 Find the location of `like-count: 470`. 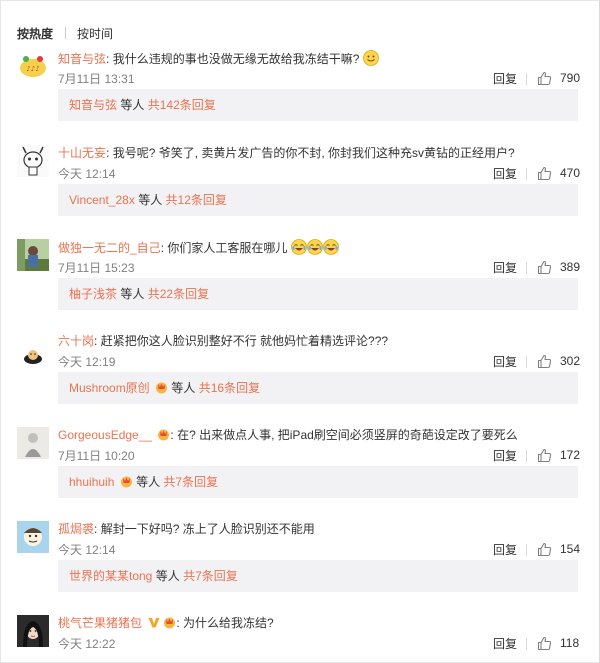

like-count: 470 is located at coordinates (570, 173).